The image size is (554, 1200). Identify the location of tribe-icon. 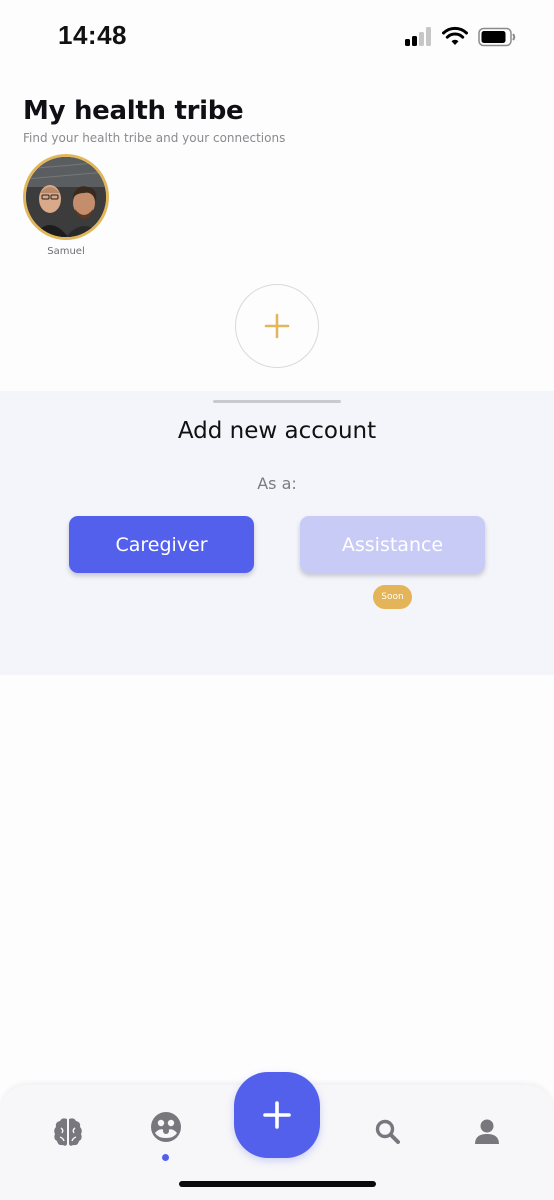
(166, 1127).